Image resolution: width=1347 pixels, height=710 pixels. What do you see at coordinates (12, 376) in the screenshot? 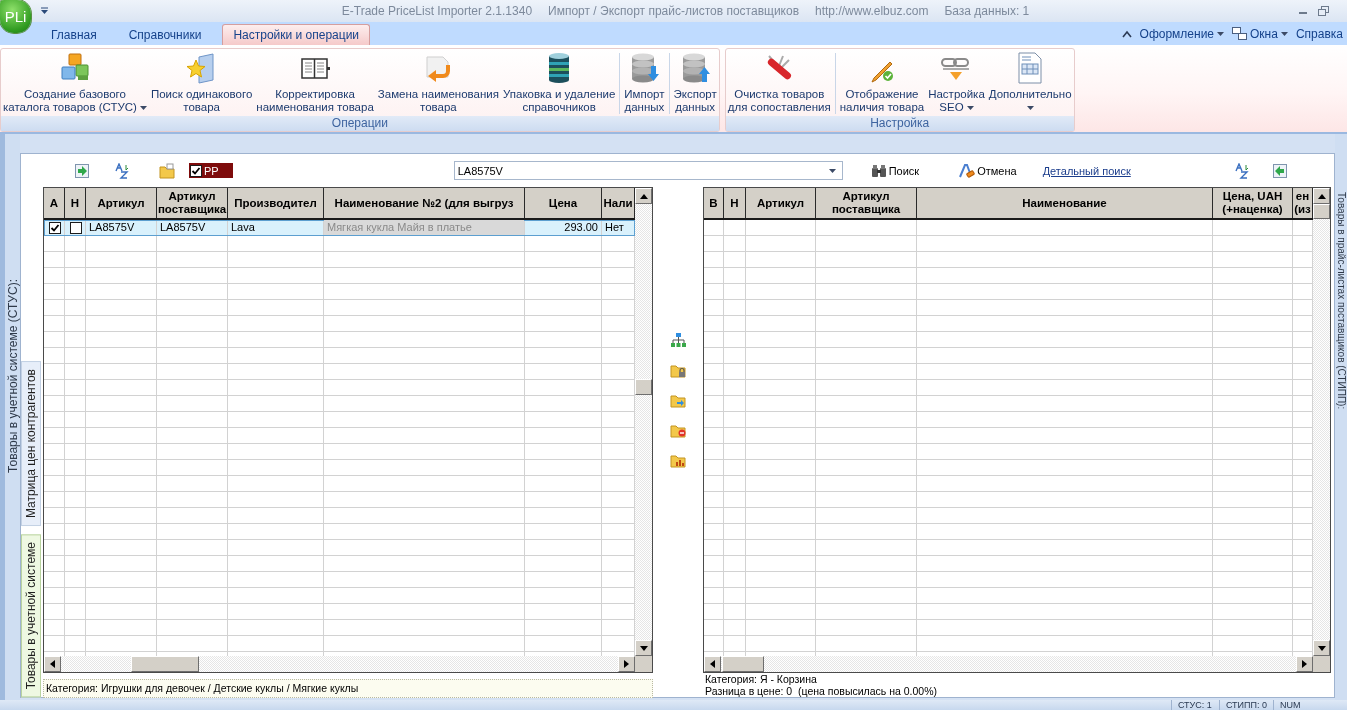
I see `side-panel-label: Товары в учетной системе (СТУС):` at bounding box center [12, 376].